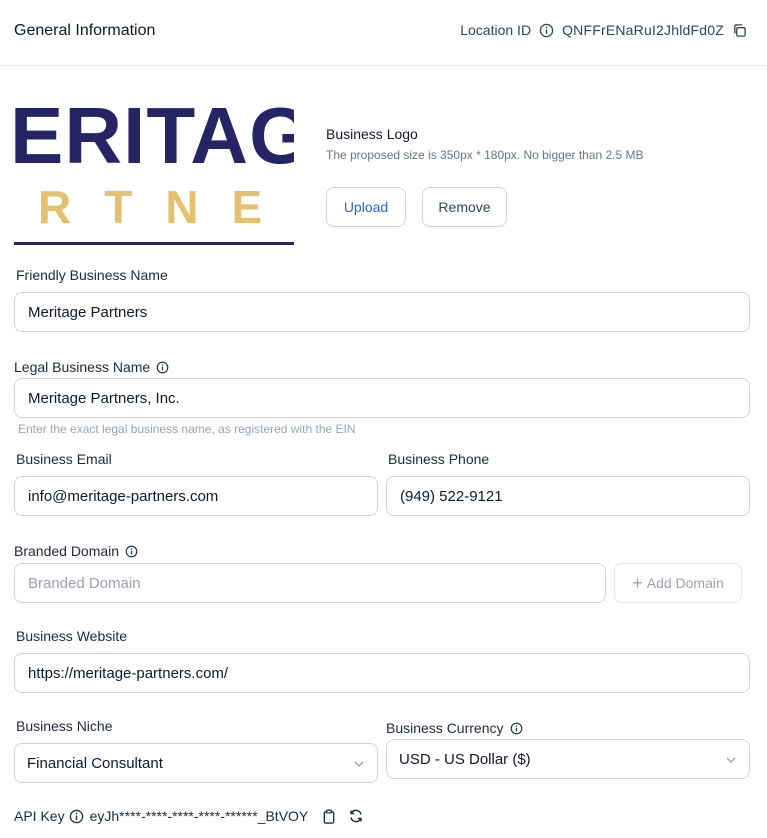 The width and height of the screenshot is (767, 838). Describe the element at coordinates (329, 816) in the screenshot. I see `clipboard-icon` at that location.